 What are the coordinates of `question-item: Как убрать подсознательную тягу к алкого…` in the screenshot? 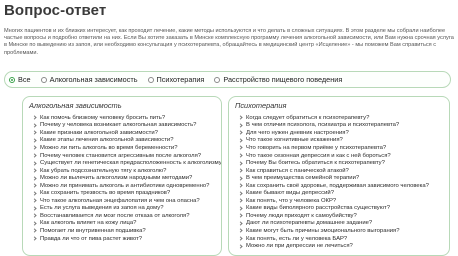 It's located at (126, 171).